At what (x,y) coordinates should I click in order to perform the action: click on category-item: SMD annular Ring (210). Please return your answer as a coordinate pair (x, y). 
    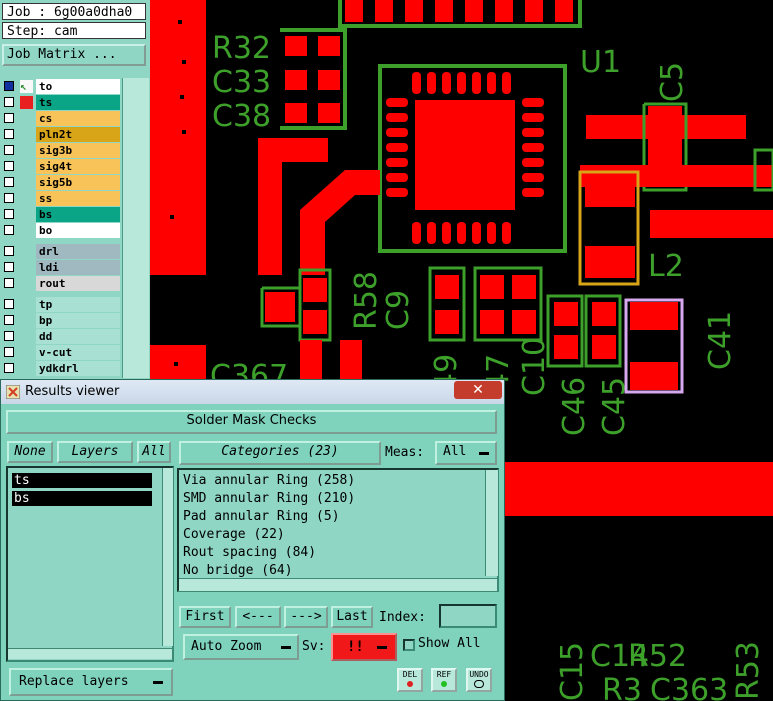
    Looking at the image, I should click on (269, 499).